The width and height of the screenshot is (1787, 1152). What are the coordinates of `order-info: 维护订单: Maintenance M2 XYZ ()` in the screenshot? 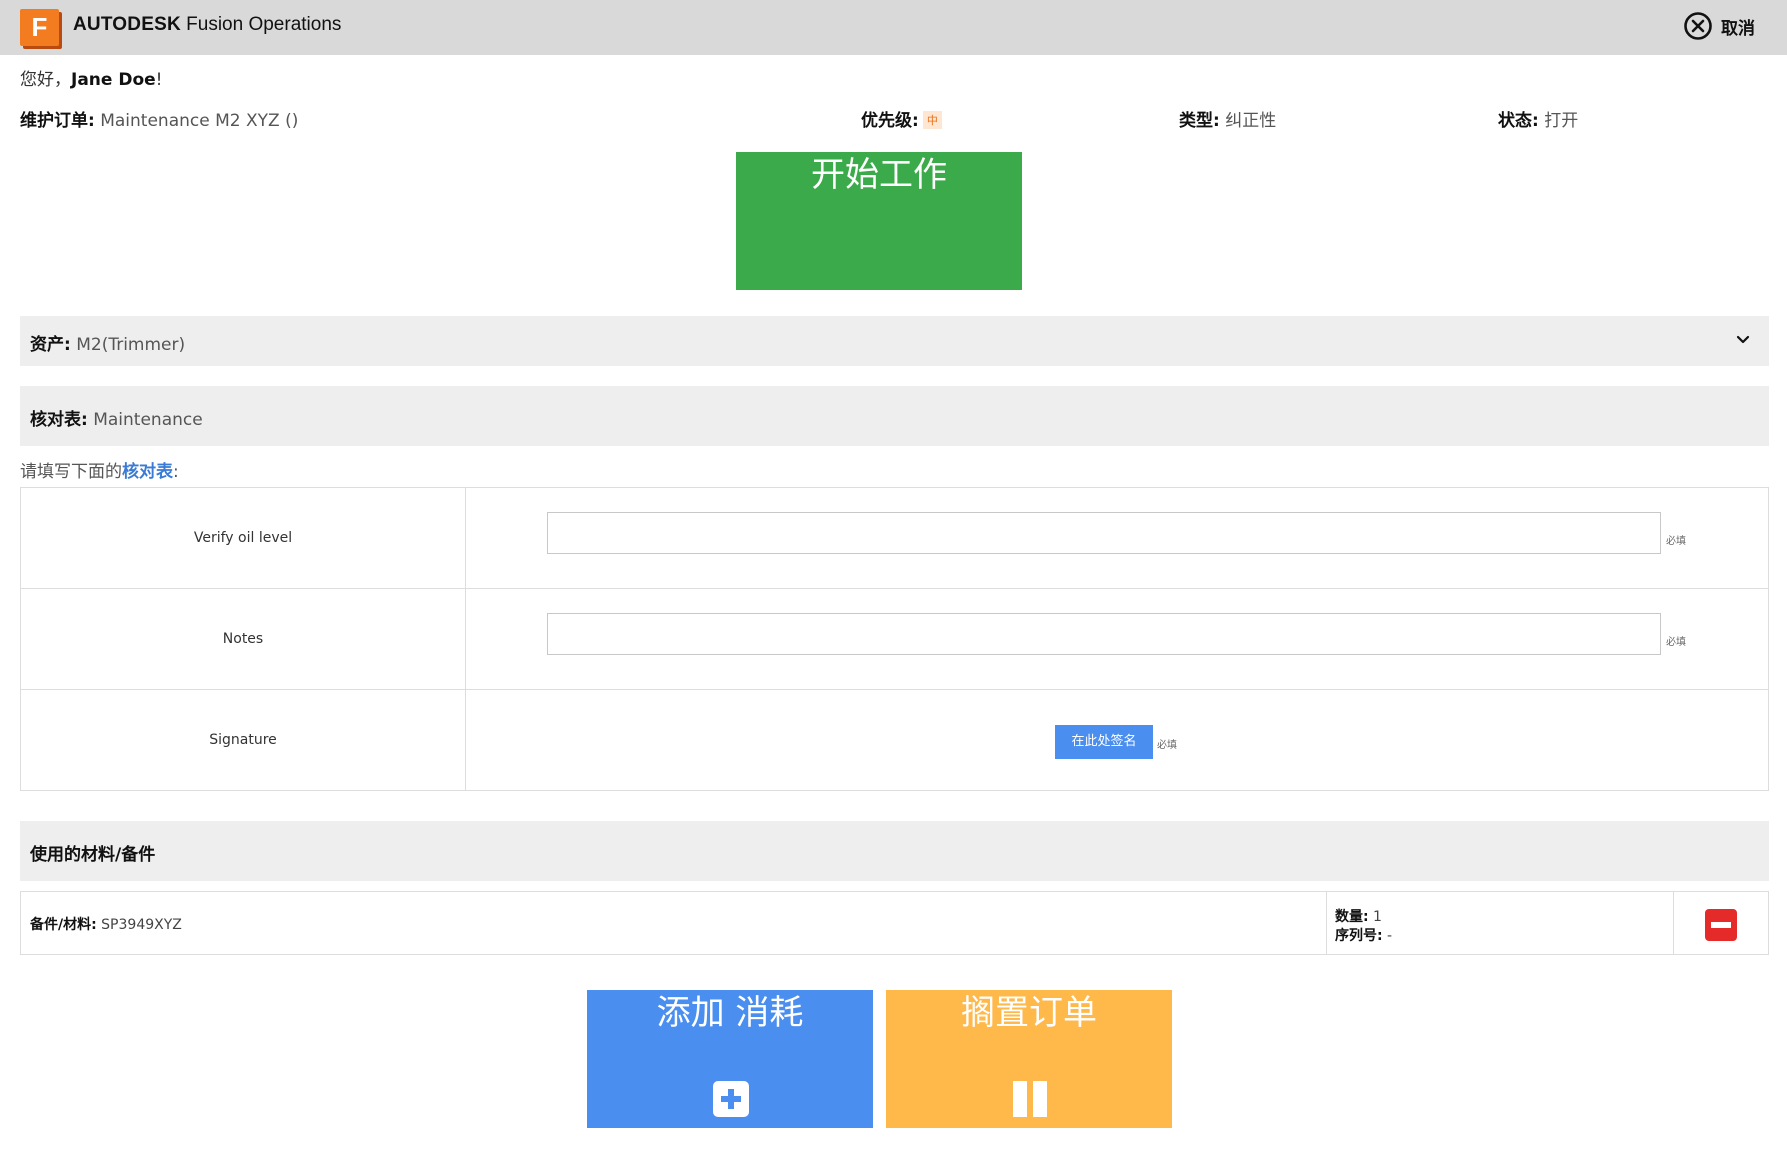 It's located at (159, 118).